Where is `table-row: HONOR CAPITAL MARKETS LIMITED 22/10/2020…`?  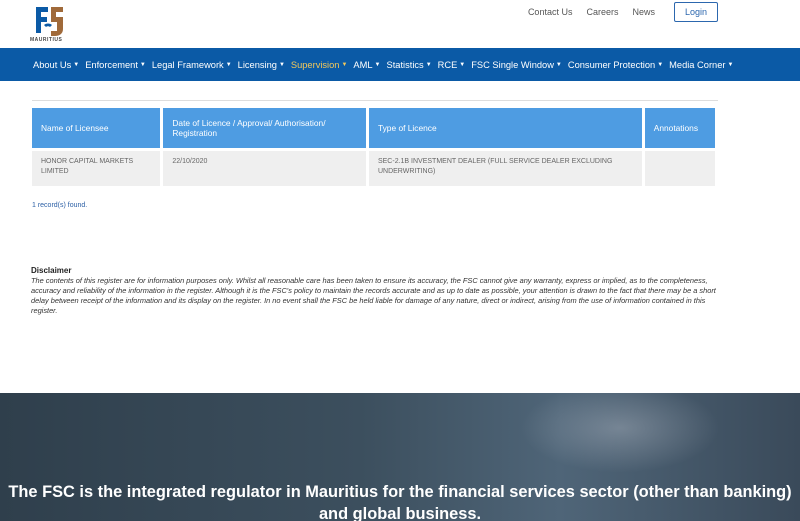
table-row: HONOR CAPITAL MARKETS LIMITED 22/10/2020… is located at coordinates (373, 168).